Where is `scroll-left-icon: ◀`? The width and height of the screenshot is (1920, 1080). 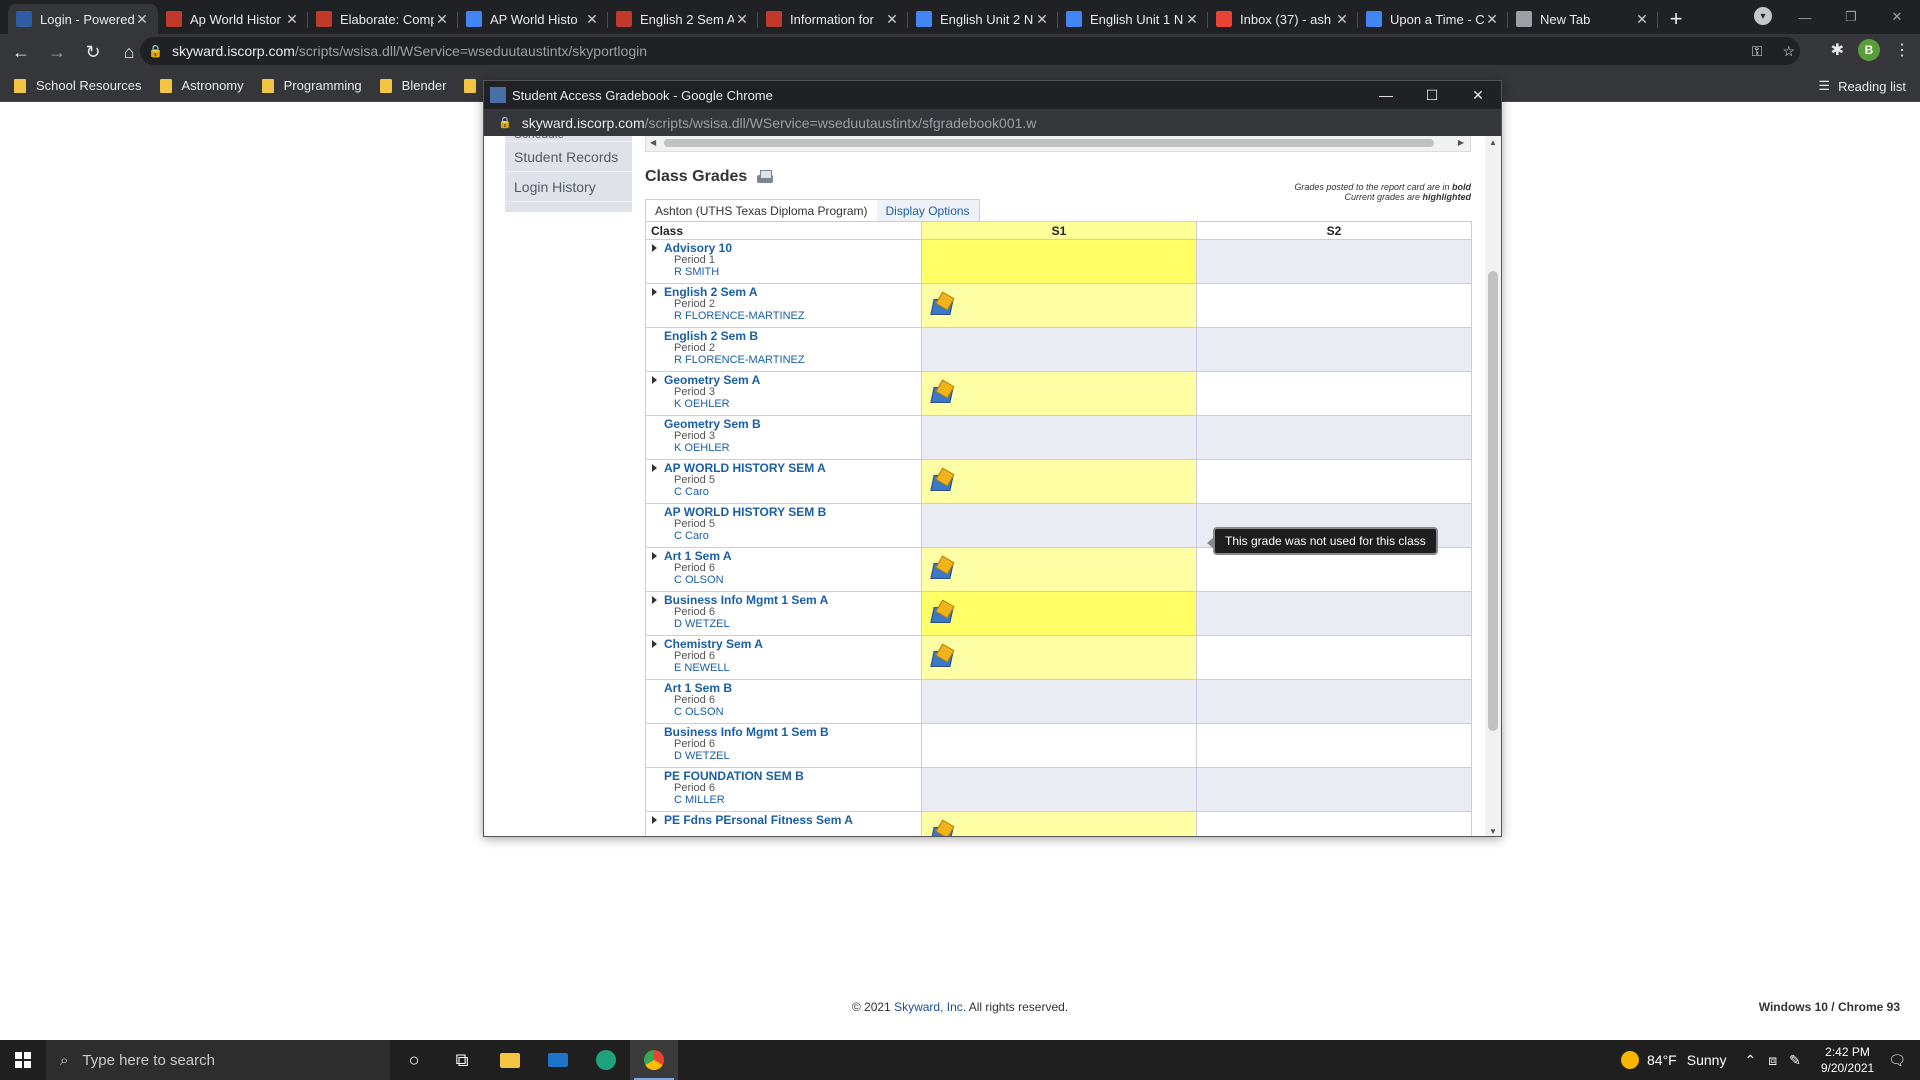 scroll-left-icon: ◀ is located at coordinates (653, 142).